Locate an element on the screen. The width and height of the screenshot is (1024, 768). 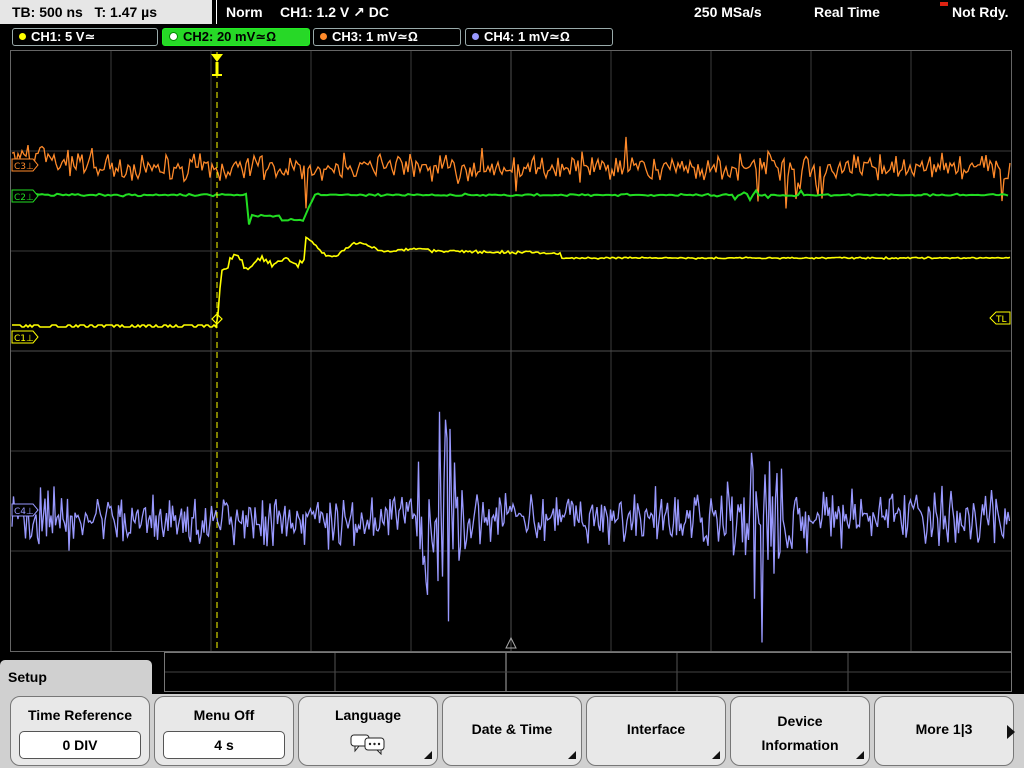
menu-off-value: 4 s is located at coordinates (224, 745).